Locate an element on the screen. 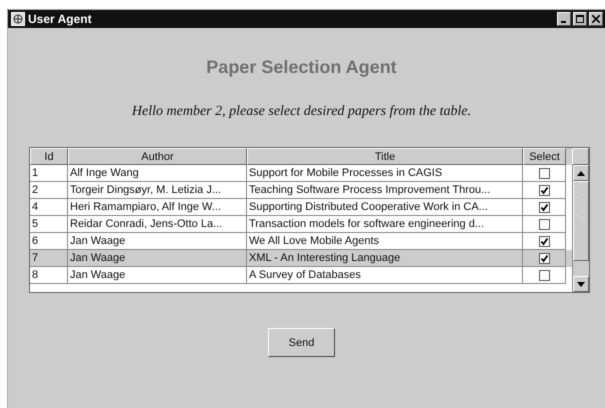  close-icon is located at coordinates (596, 19).